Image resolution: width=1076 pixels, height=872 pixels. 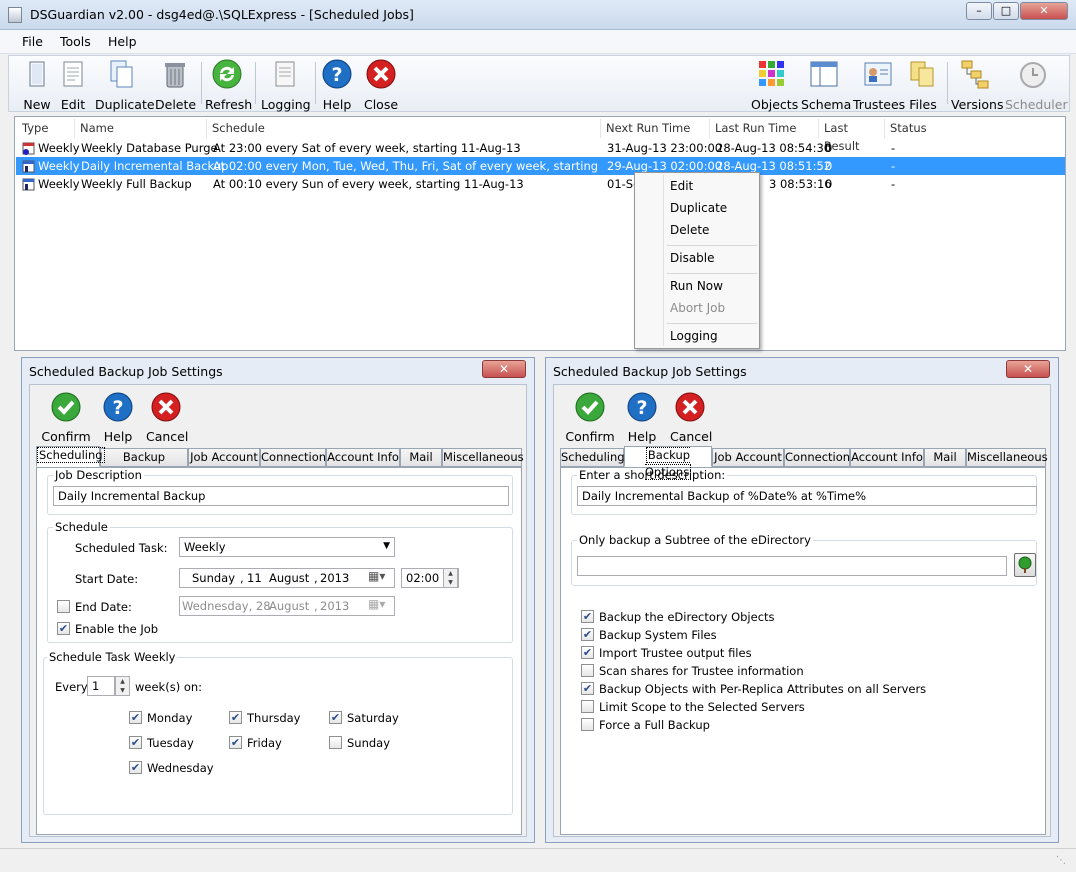 I want to click on tuesday-checkbox: ✔, so click(x=135, y=742).